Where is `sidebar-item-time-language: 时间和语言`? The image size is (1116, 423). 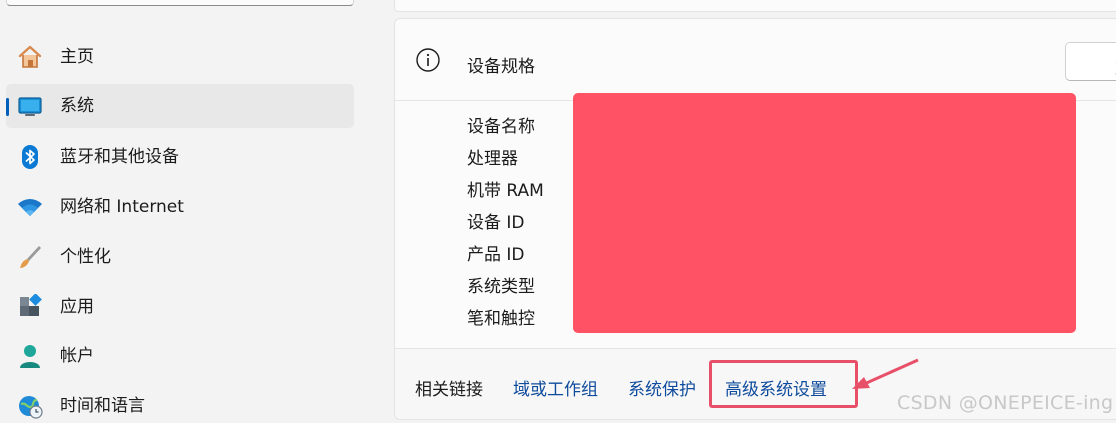 sidebar-item-time-language: 时间和语言 is located at coordinates (180, 403).